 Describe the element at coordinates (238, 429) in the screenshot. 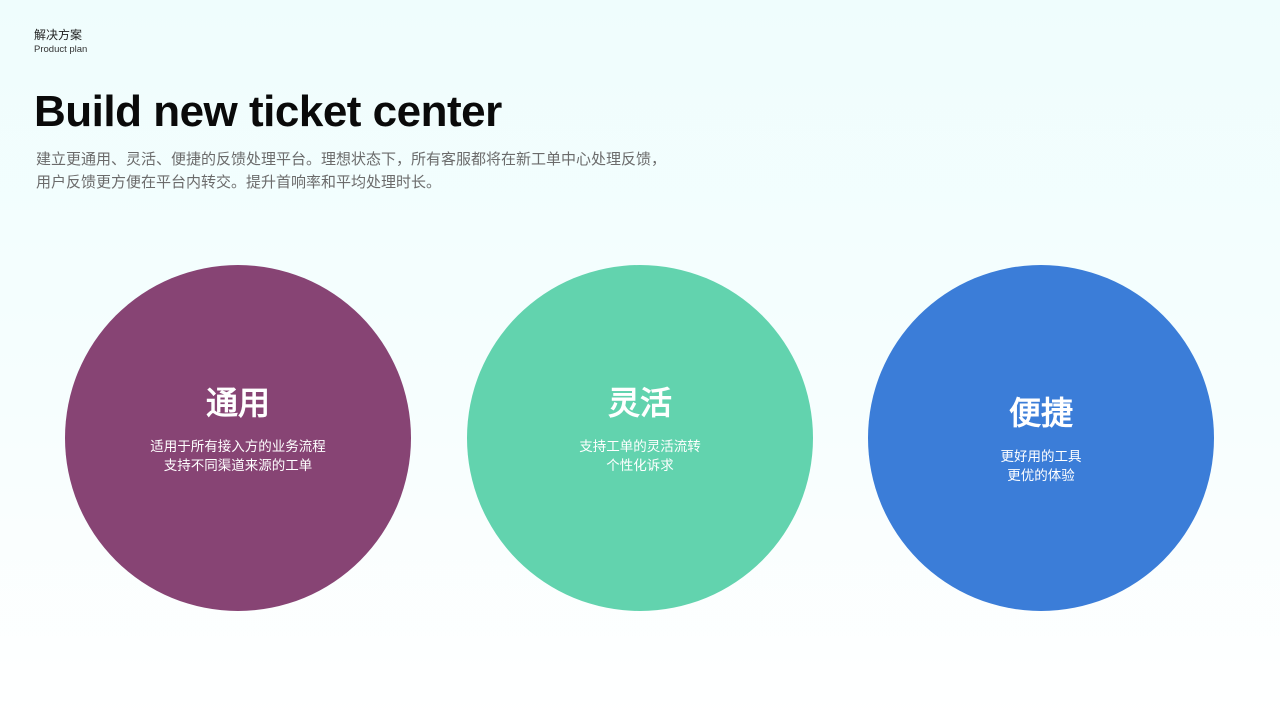

I see `feature-content: 通用 适用于所有接入方的业务流程 支持不同渠道来源的工单` at that location.